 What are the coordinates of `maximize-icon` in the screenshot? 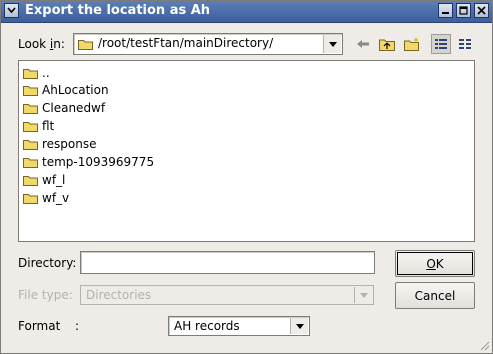 It's located at (463, 10).